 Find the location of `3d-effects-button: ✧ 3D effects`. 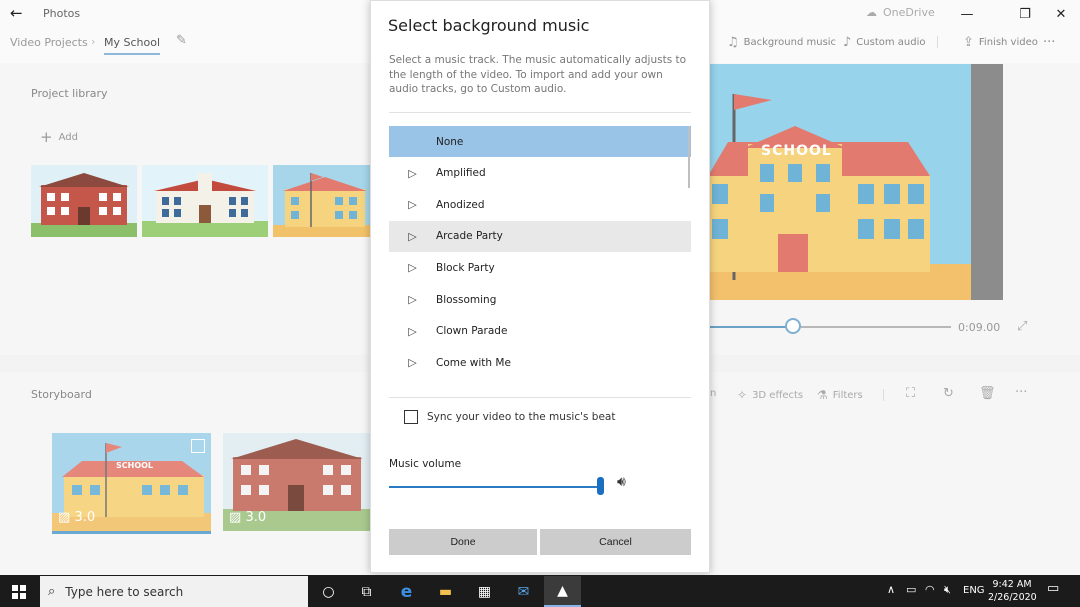

3d-effects-button: ✧ 3D effects is located at coordinates (770, 395).